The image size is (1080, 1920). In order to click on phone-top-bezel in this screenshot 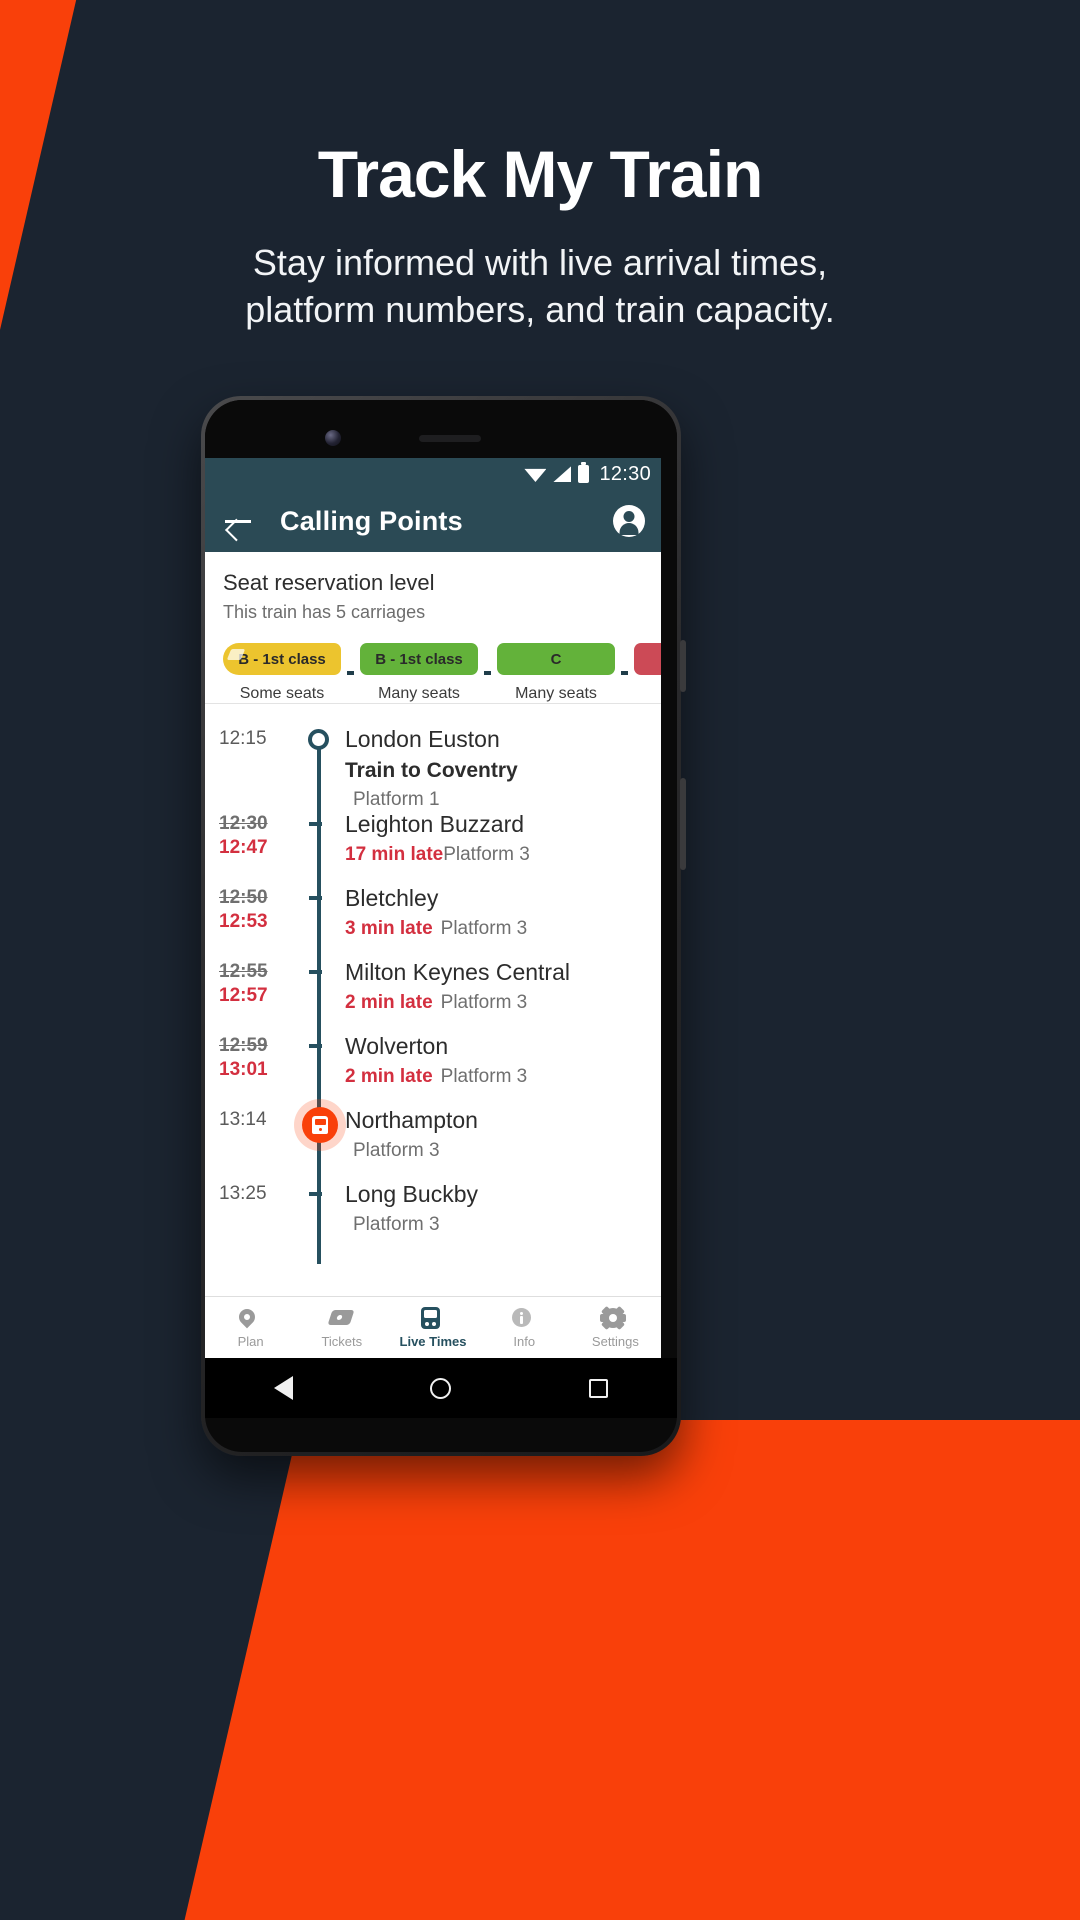, I will do `click(441, 429)`.